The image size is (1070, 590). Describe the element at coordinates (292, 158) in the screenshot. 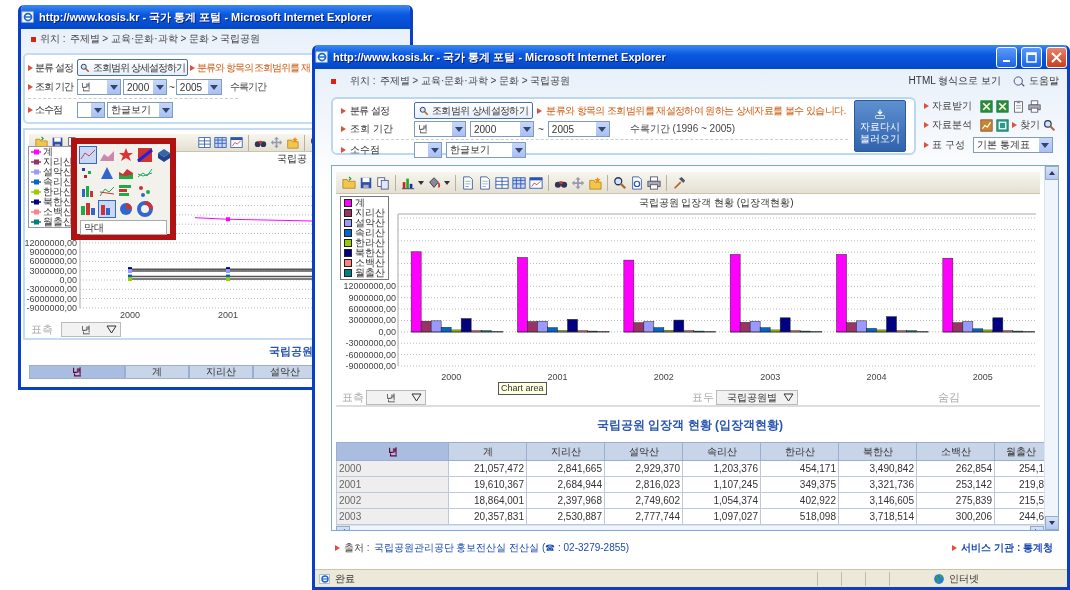

I see `chart-title: 국립공` at that location.